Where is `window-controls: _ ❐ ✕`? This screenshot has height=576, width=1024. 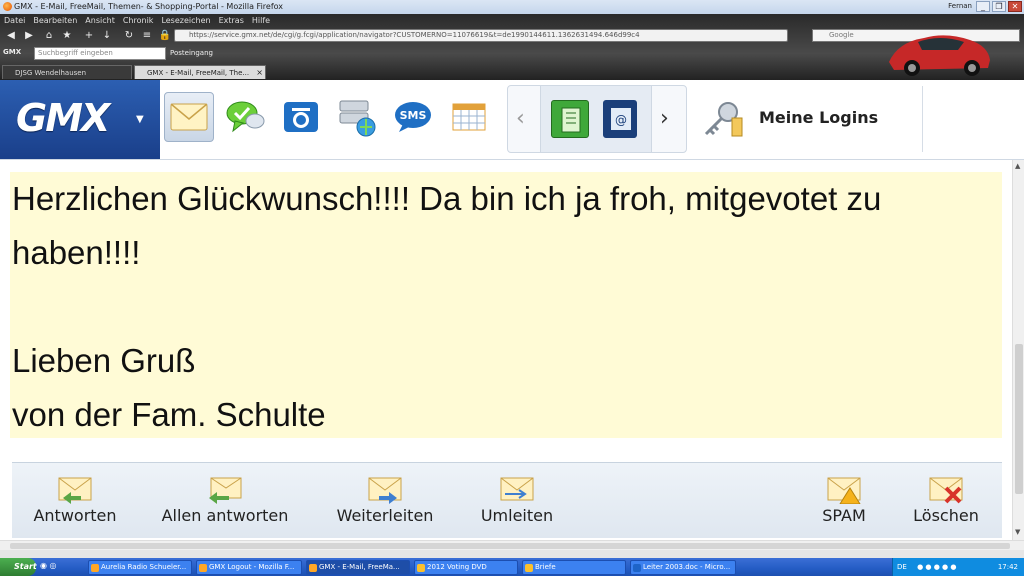 window-controls: _ ❐ ✕ is located at coordinates (999, 6).